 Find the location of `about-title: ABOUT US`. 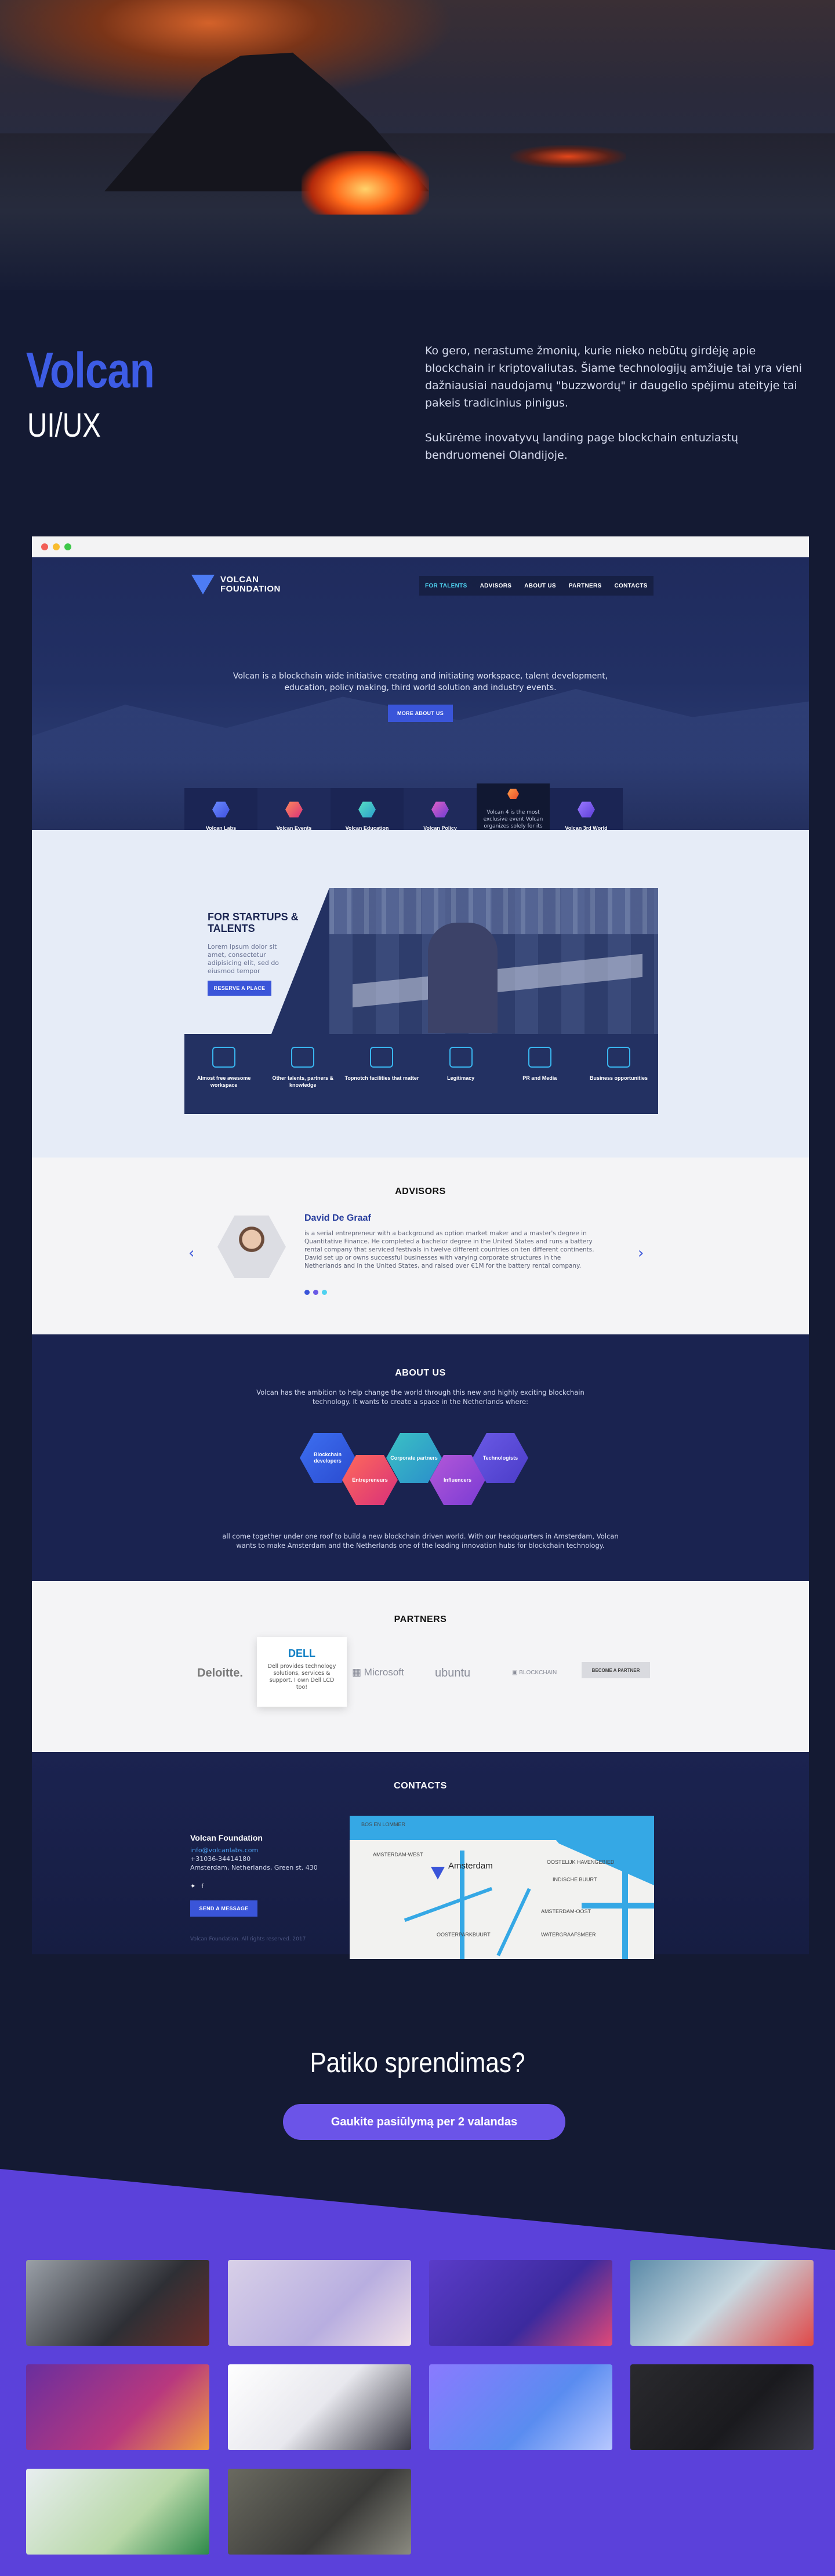

about-title: ABOUT US is located at coordinates (421, 1373).